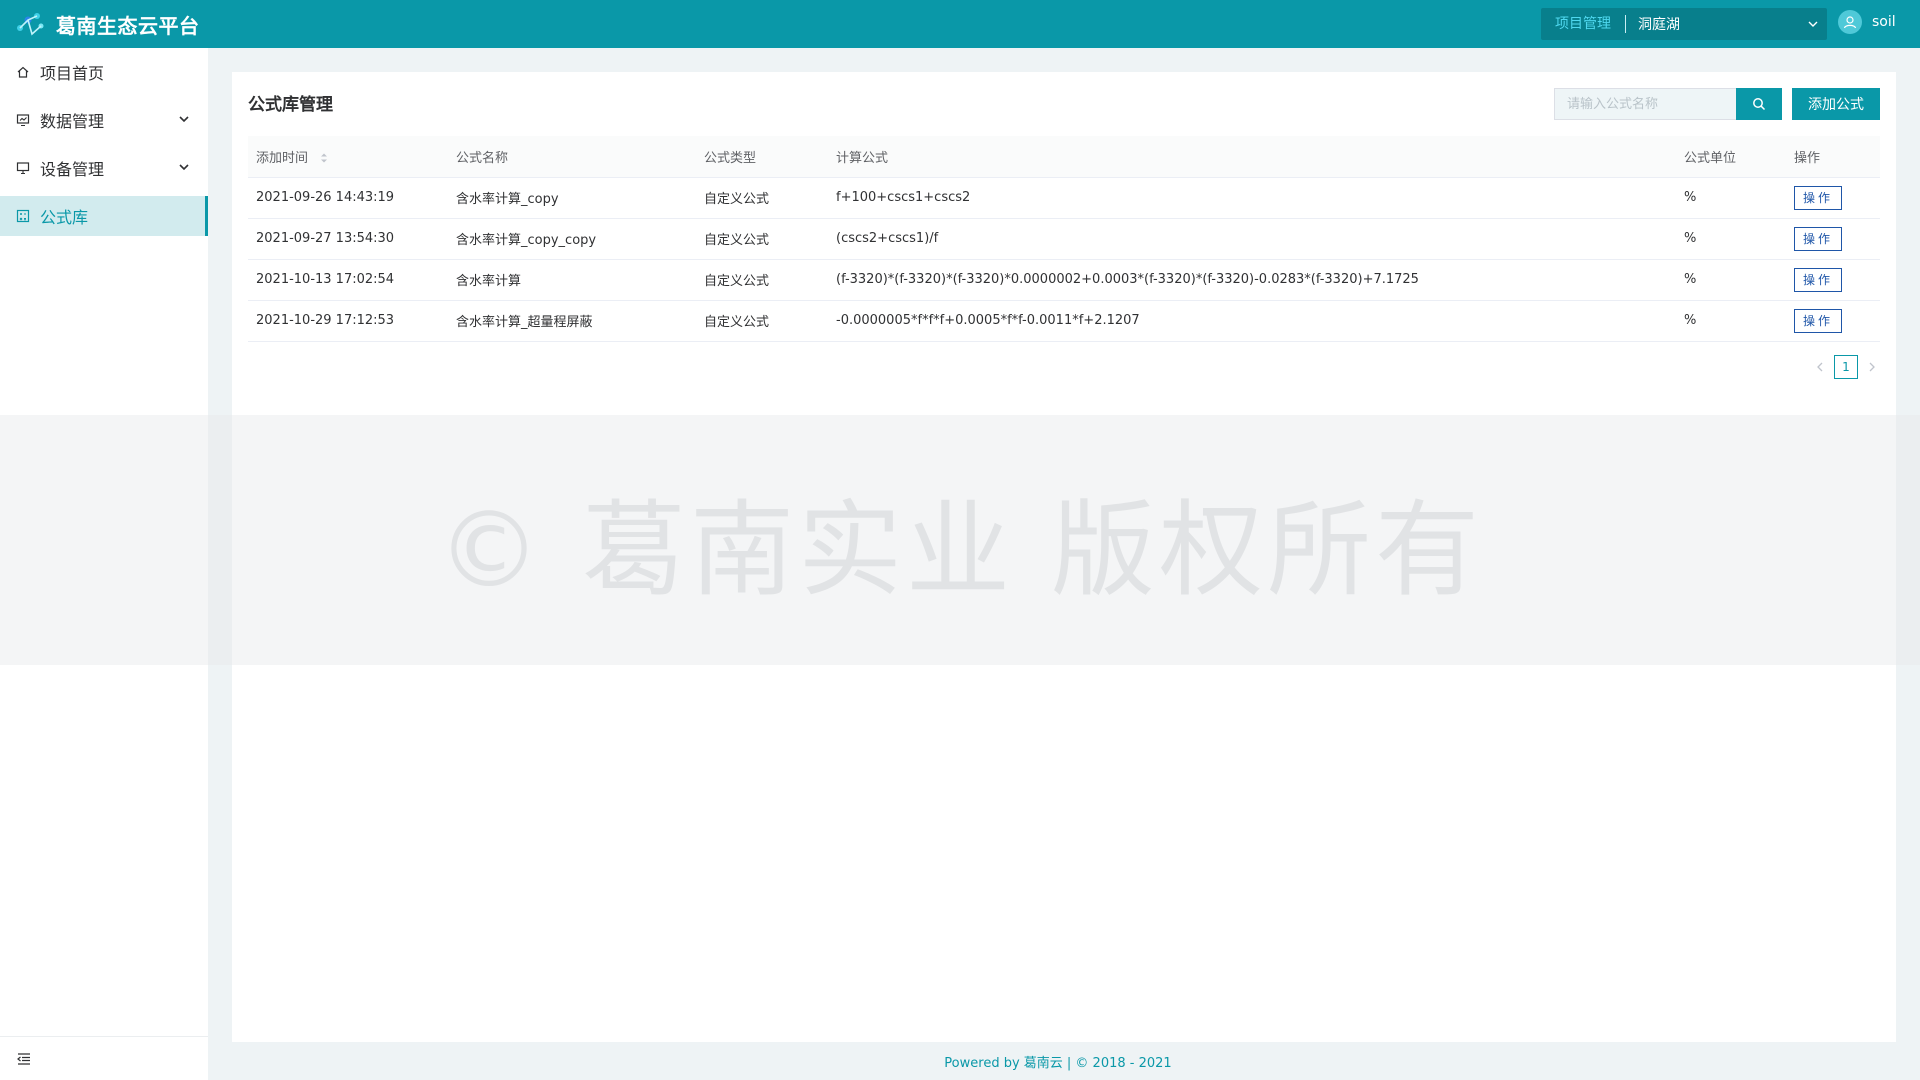 This screenshot has height=1080, width=1920. Describe the element at coordinates (1820, 367) in the screenshot. I see `prev-page-icon` at that location.